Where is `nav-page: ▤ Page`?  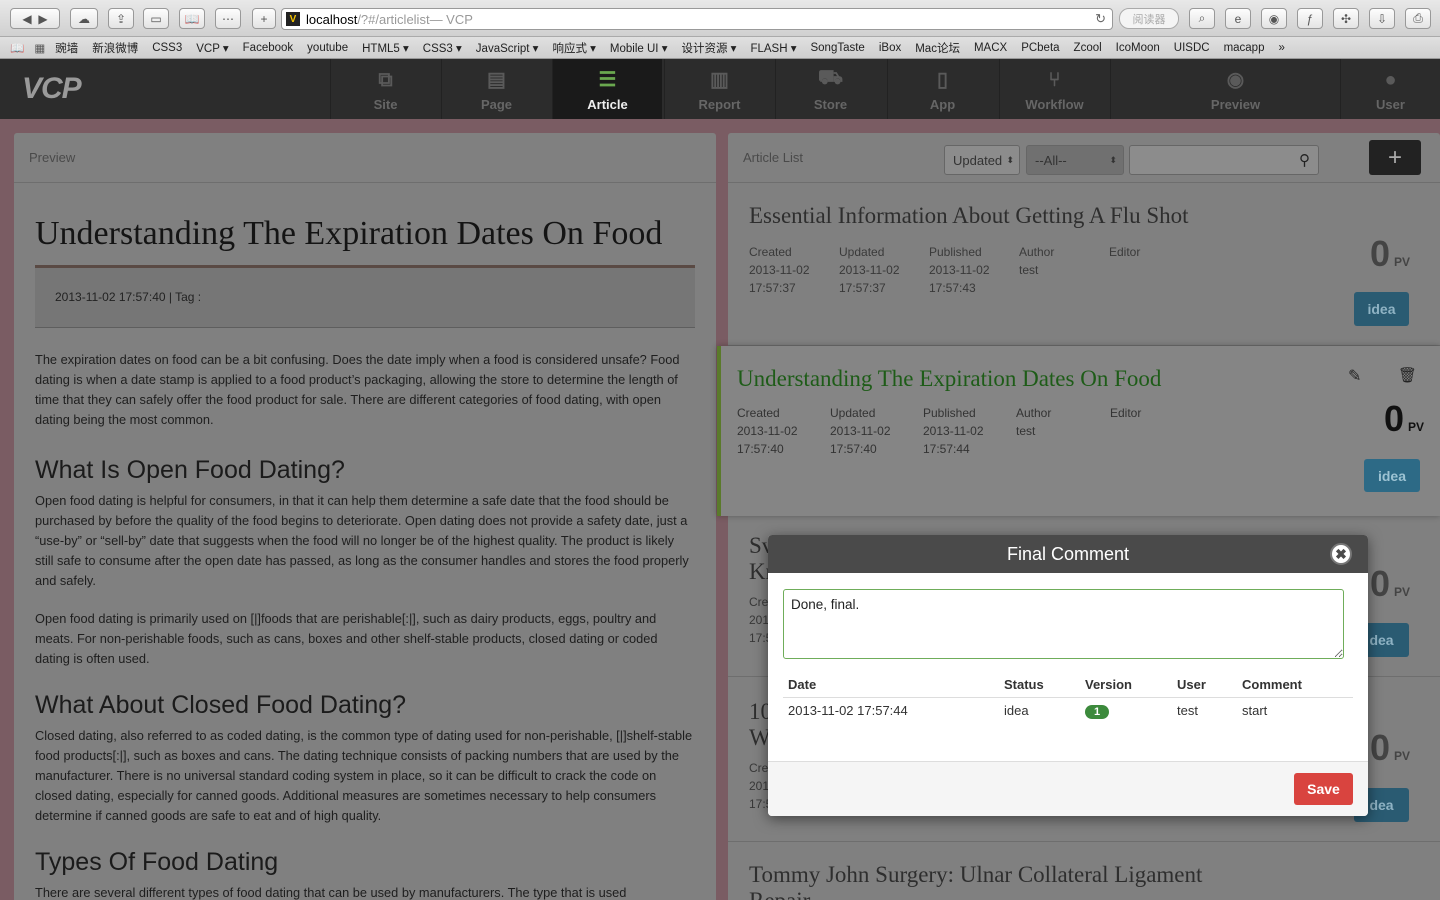
nav-page: ▤ Page is located at coordinates (496, 89).